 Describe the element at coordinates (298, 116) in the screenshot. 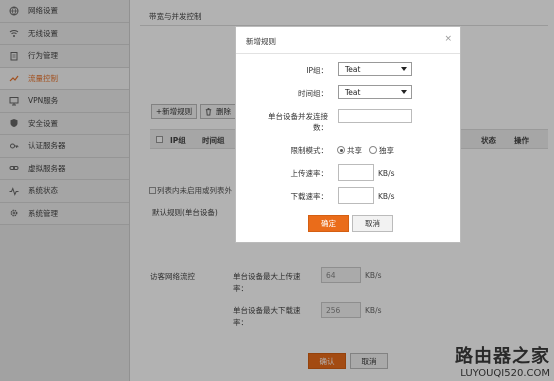

I see `concurrent-label-line1: 单台设备并发连接` at that location.